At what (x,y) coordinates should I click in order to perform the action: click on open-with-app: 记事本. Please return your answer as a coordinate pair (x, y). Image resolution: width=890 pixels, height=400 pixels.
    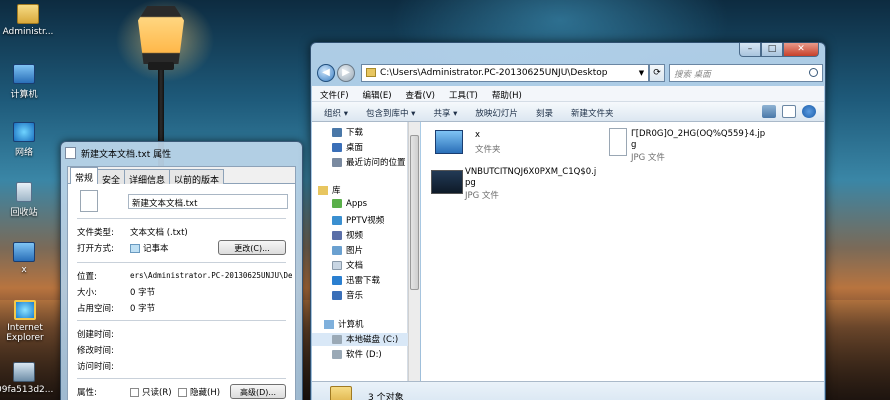
    Looking at the image, I should click on (156, 249).